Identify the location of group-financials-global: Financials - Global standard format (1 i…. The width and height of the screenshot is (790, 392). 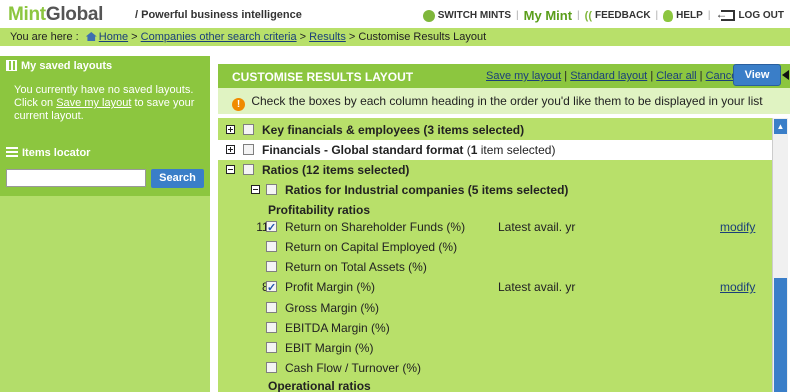
(495, 150).